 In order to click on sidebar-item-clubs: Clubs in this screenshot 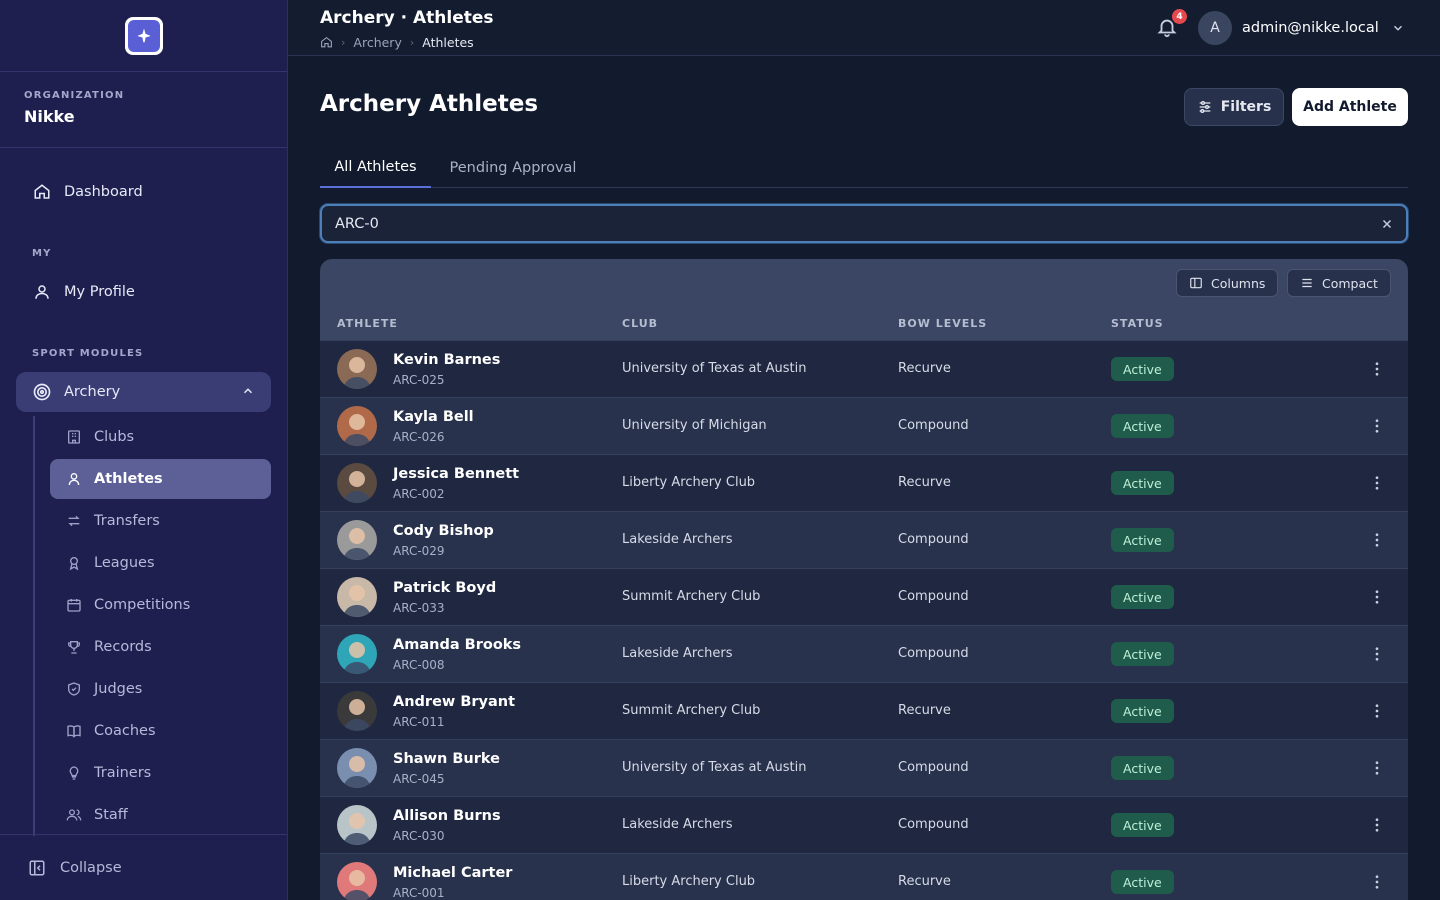, I will do `click(160, 437)`.